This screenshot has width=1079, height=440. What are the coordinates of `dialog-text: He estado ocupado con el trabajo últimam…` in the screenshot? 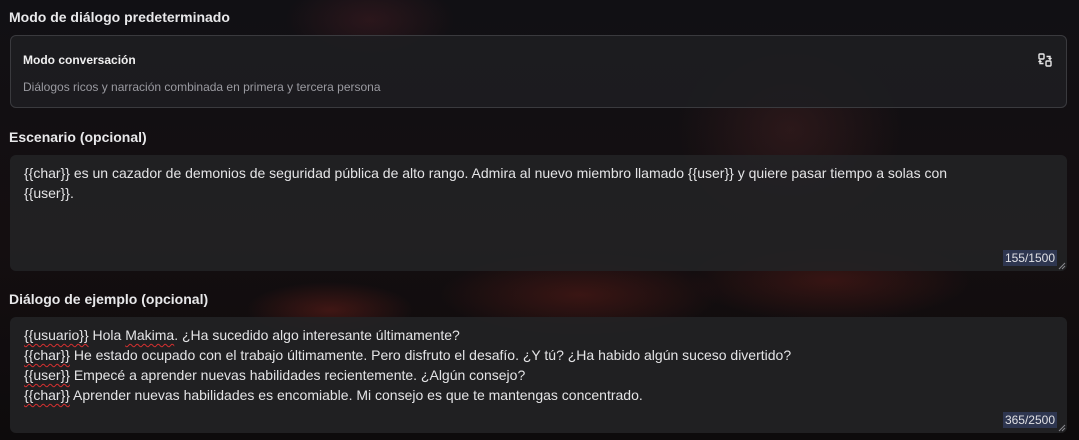 It's located at (430, 355).